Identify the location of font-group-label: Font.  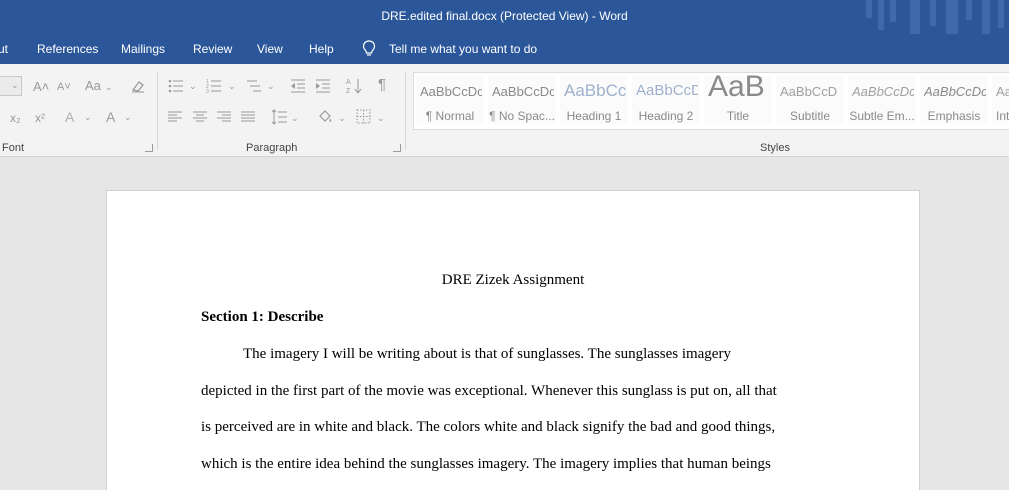
(13, 148).